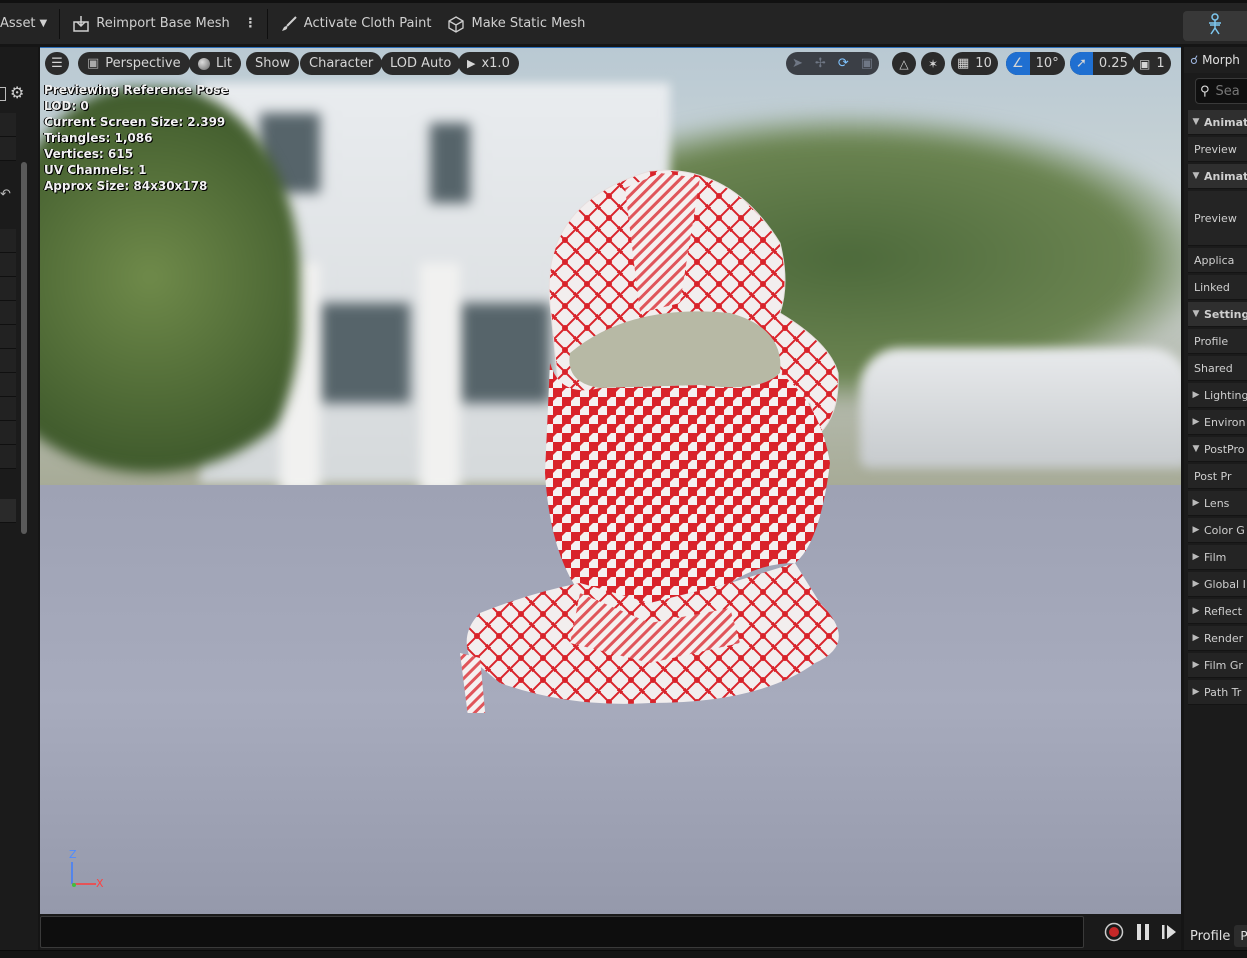 The height and width of the screenshot is (958, 1247). What do you see at coordinates (134, 63) in the screenshot?
I see `perspective-button: ▣ Perspective` at bounding box center [134, 63].